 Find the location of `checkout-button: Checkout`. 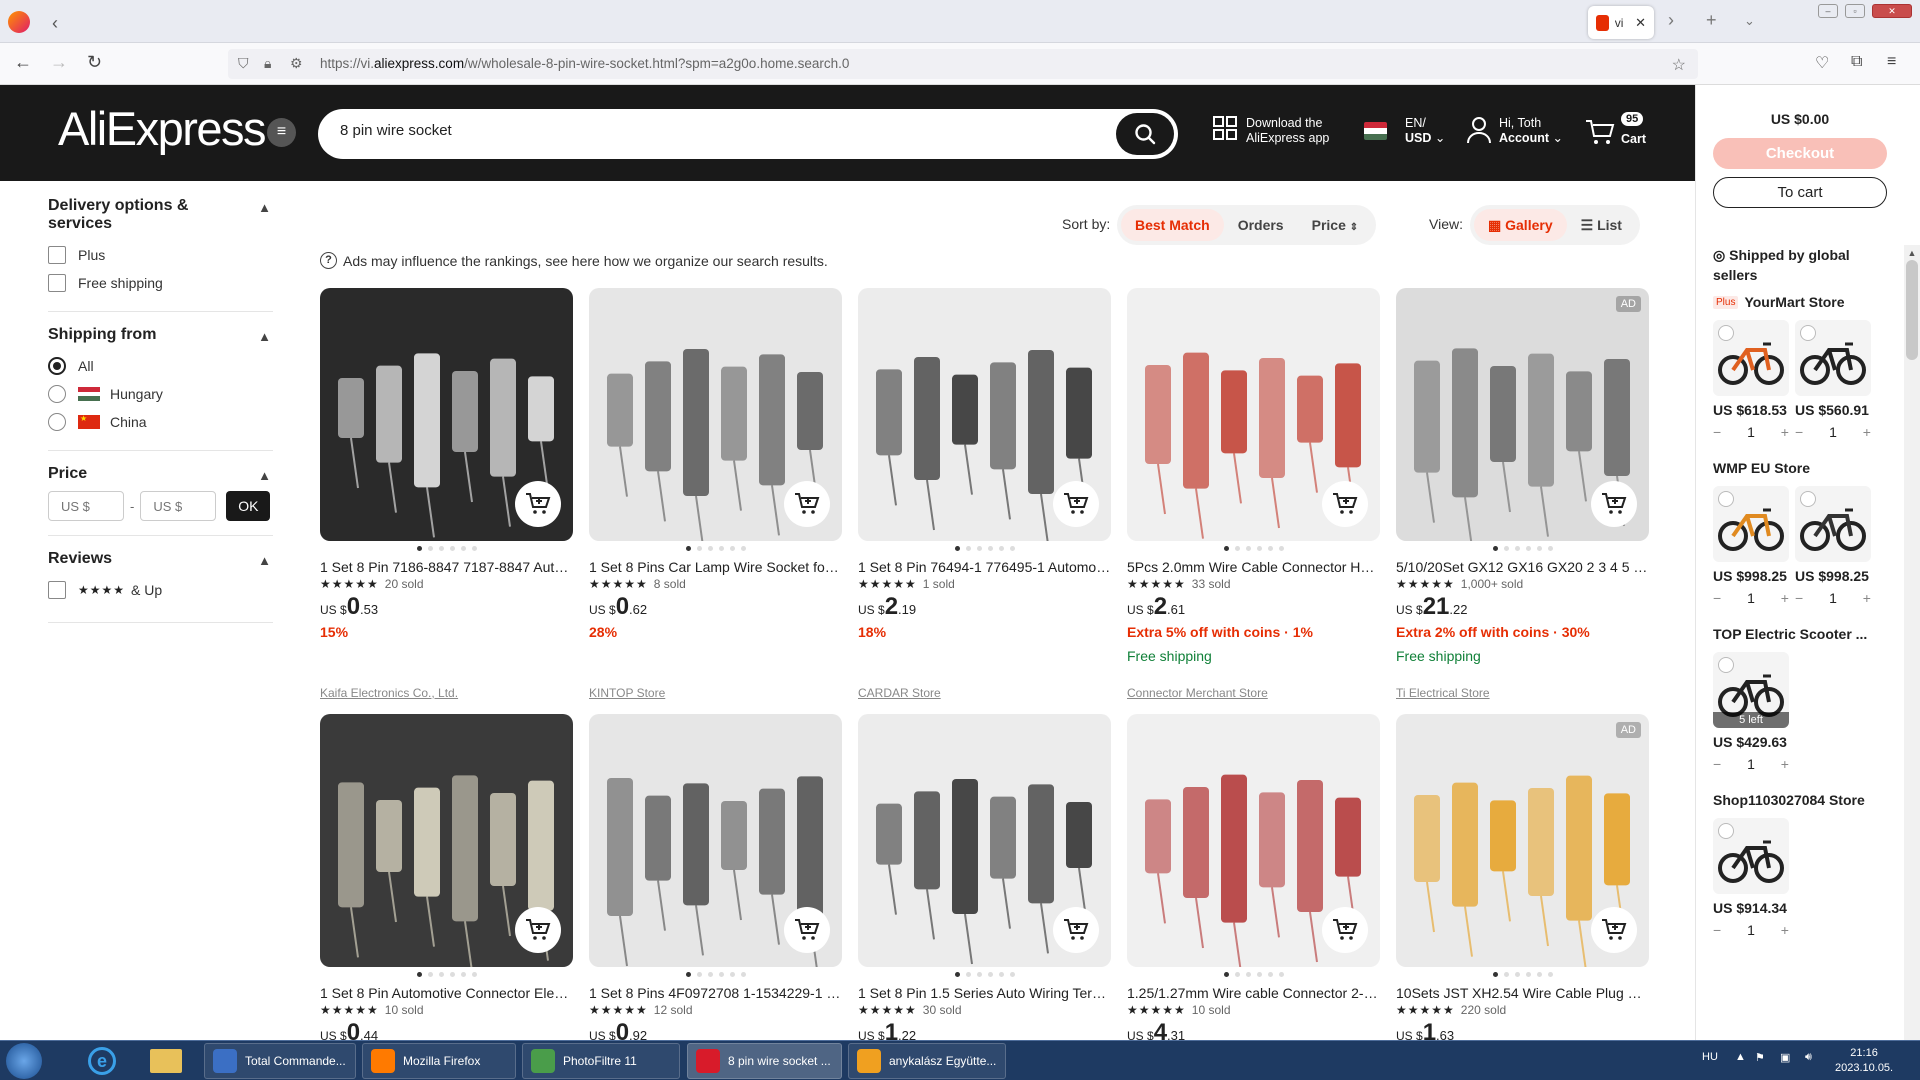

checkout-button: Checkout is located at coordinates (1800, 153).